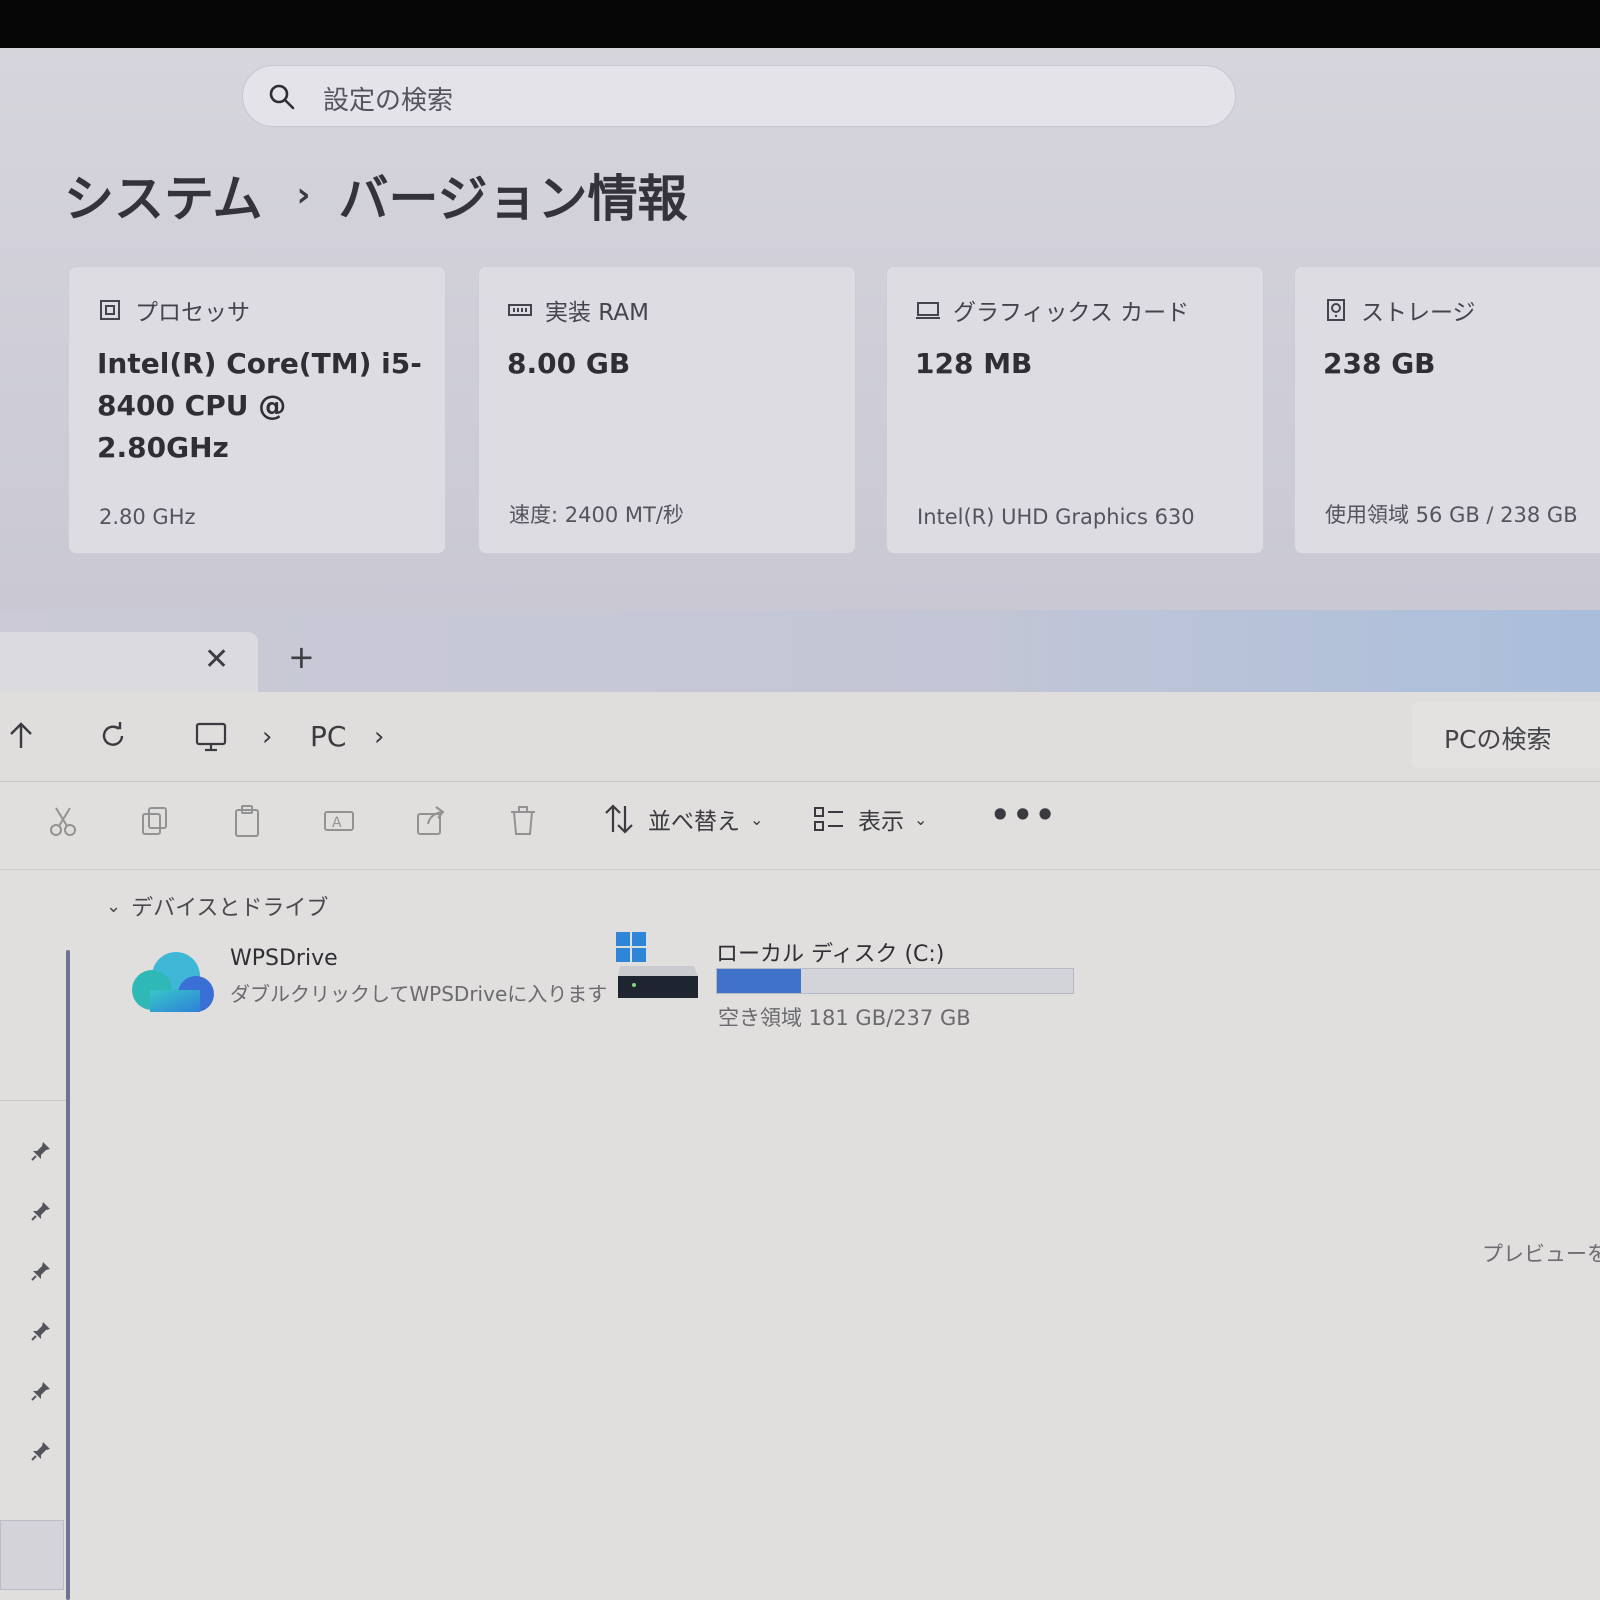 The width and height of the screenshot is (1600, 1600). I want to click on rename-icon: A, so click(339, 821).